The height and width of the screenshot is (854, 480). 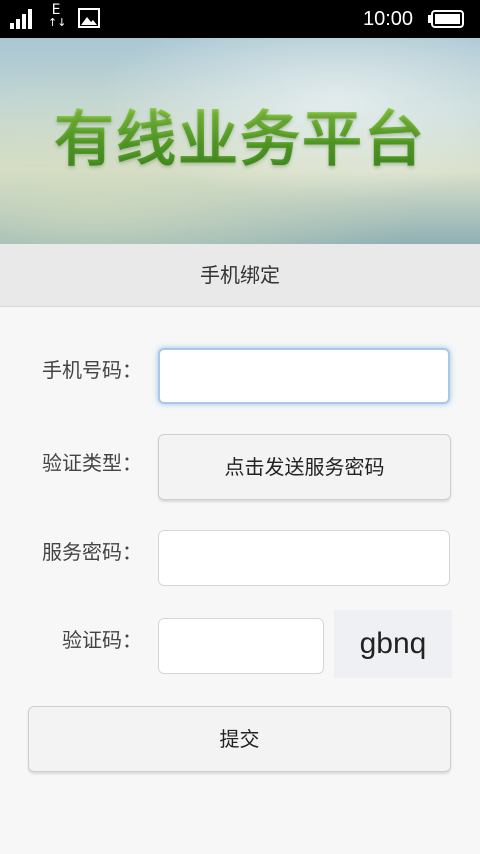 I want to click on page-title: 手机绑定, so click(x=240, y=275).